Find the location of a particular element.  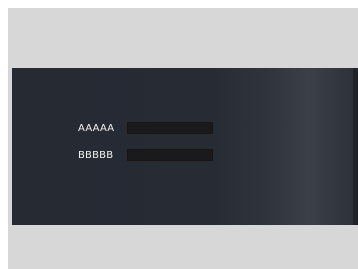

field-row-b: BBBBB is located at coordinates (146, 155).